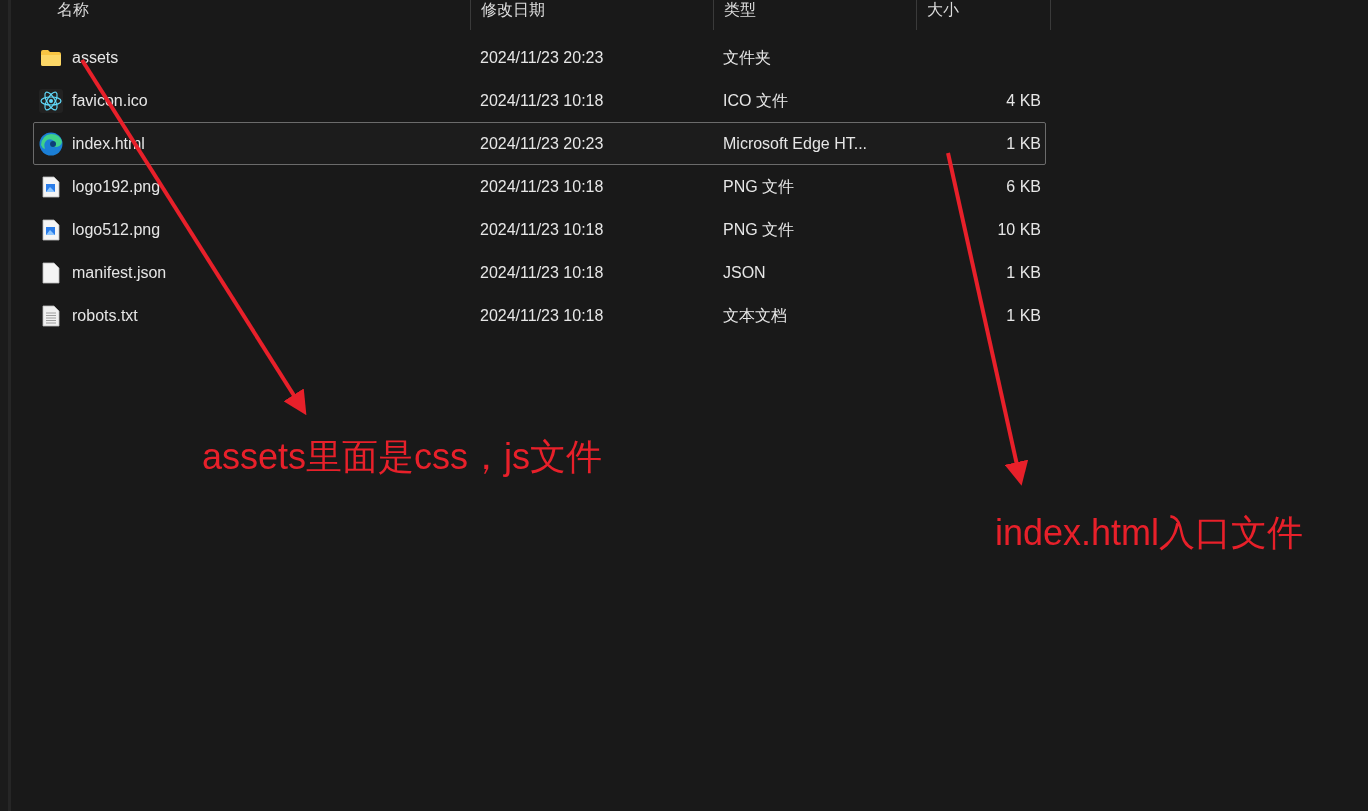 This screenshot has height=811, width=1368. What do you see at coordinates (755, 100) in the screenshot?
I see `file-type: ICO 文件` at bounding box center [755, 100].